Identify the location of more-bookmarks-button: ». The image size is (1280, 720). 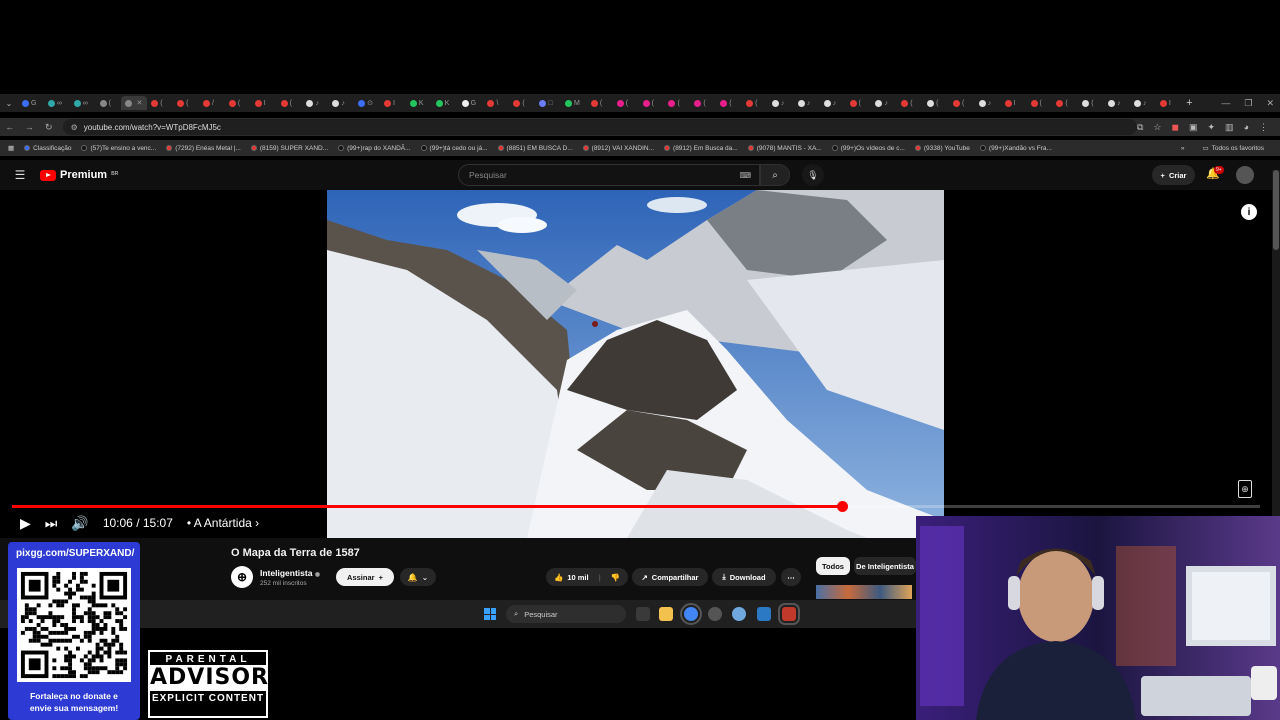
(1183, 148).